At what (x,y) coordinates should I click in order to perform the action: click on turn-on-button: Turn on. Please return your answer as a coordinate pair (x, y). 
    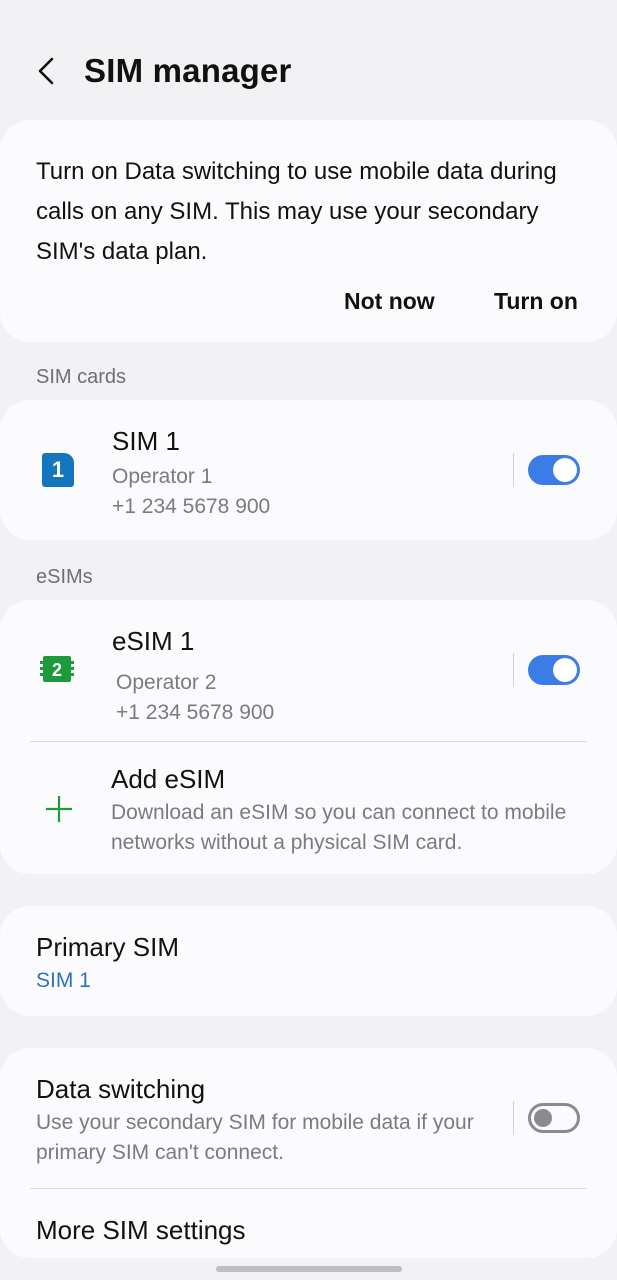
    Looking at the image, I should click on (536, 301).